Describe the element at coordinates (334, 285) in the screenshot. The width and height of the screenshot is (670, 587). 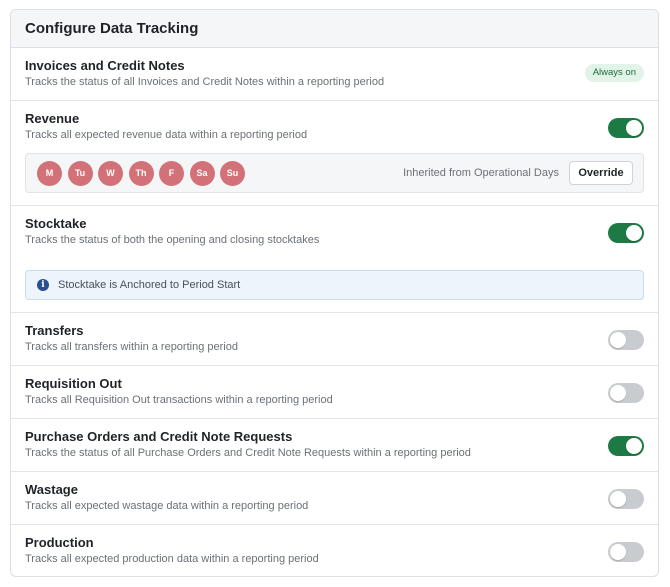
I see `stocktake-info-banner: i Stocktake is Anchored to Period Start` at that location.